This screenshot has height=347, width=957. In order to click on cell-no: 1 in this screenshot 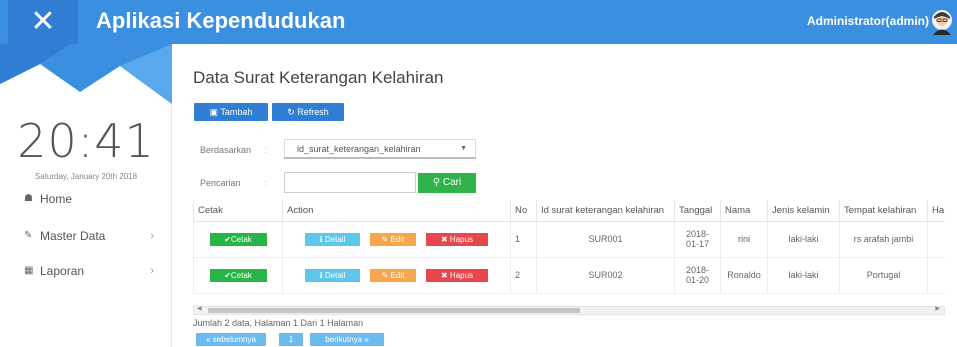, I will do `click(523, 239)`.